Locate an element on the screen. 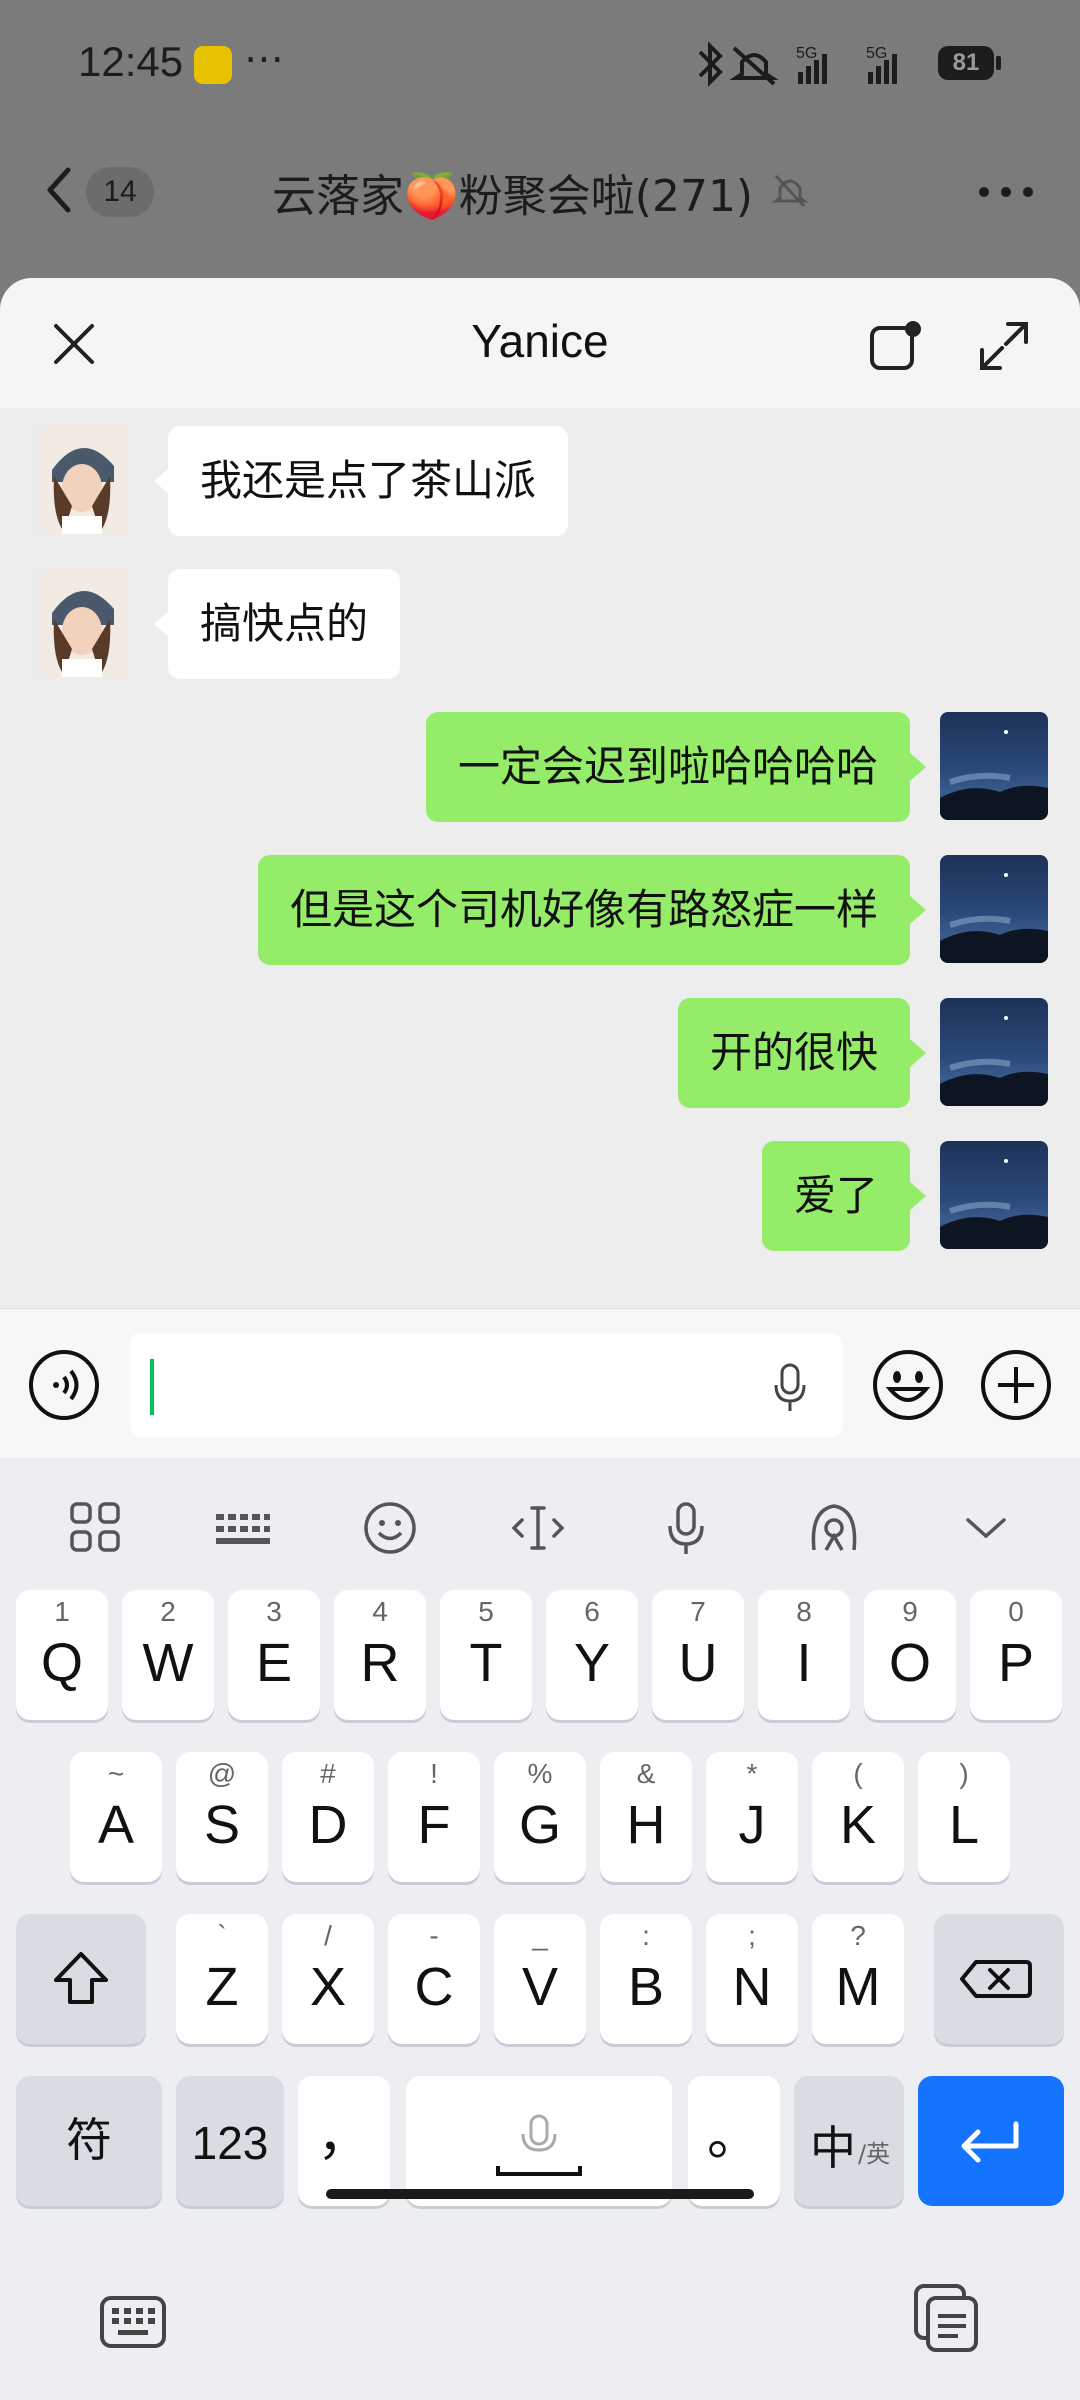 This screenshot has height=2400, width=1080. key-e: 3E is located at coordinates (274, 1655).